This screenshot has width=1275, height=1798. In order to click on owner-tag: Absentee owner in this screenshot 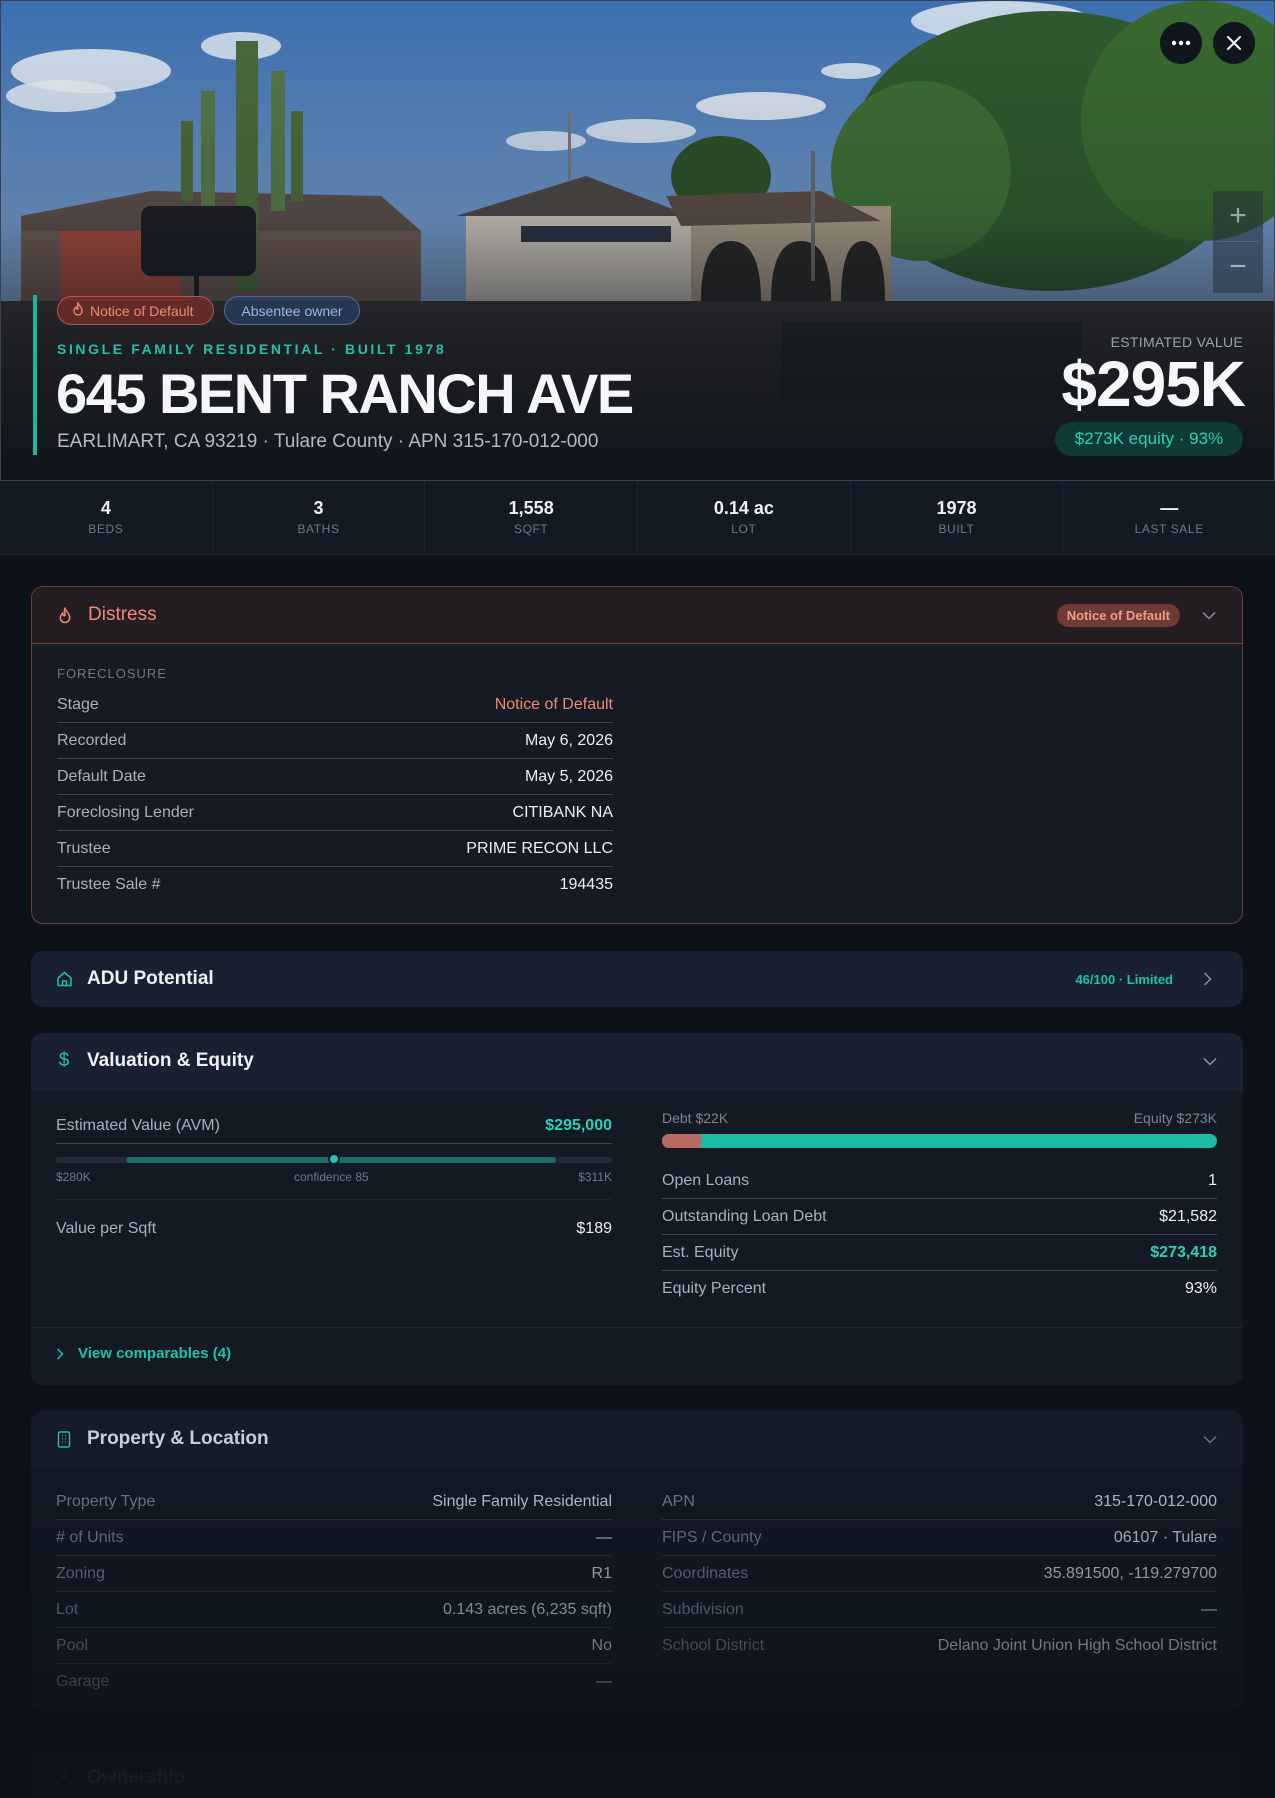, I will do `click(292, 310)`.